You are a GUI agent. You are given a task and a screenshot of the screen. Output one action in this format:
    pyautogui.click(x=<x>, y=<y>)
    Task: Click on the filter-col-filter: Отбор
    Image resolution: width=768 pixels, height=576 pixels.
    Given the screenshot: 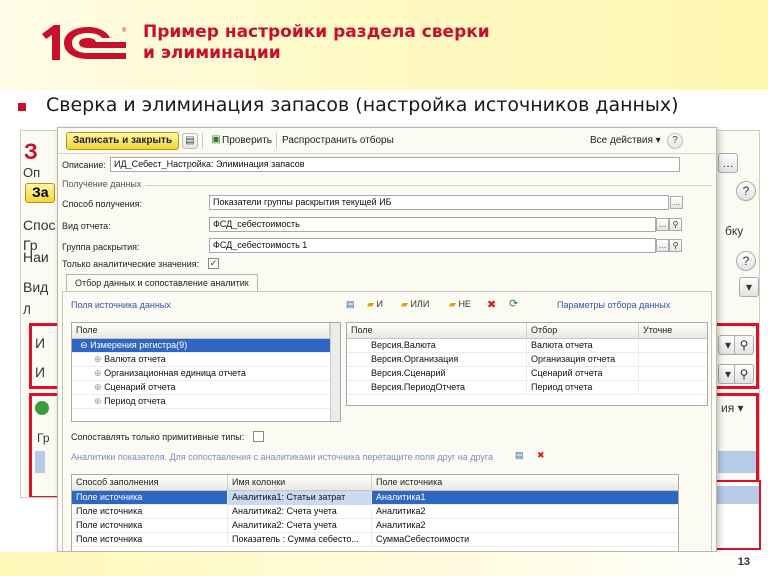 What is the action you would take?
    pyautogui.click(x=583, y=331)
    